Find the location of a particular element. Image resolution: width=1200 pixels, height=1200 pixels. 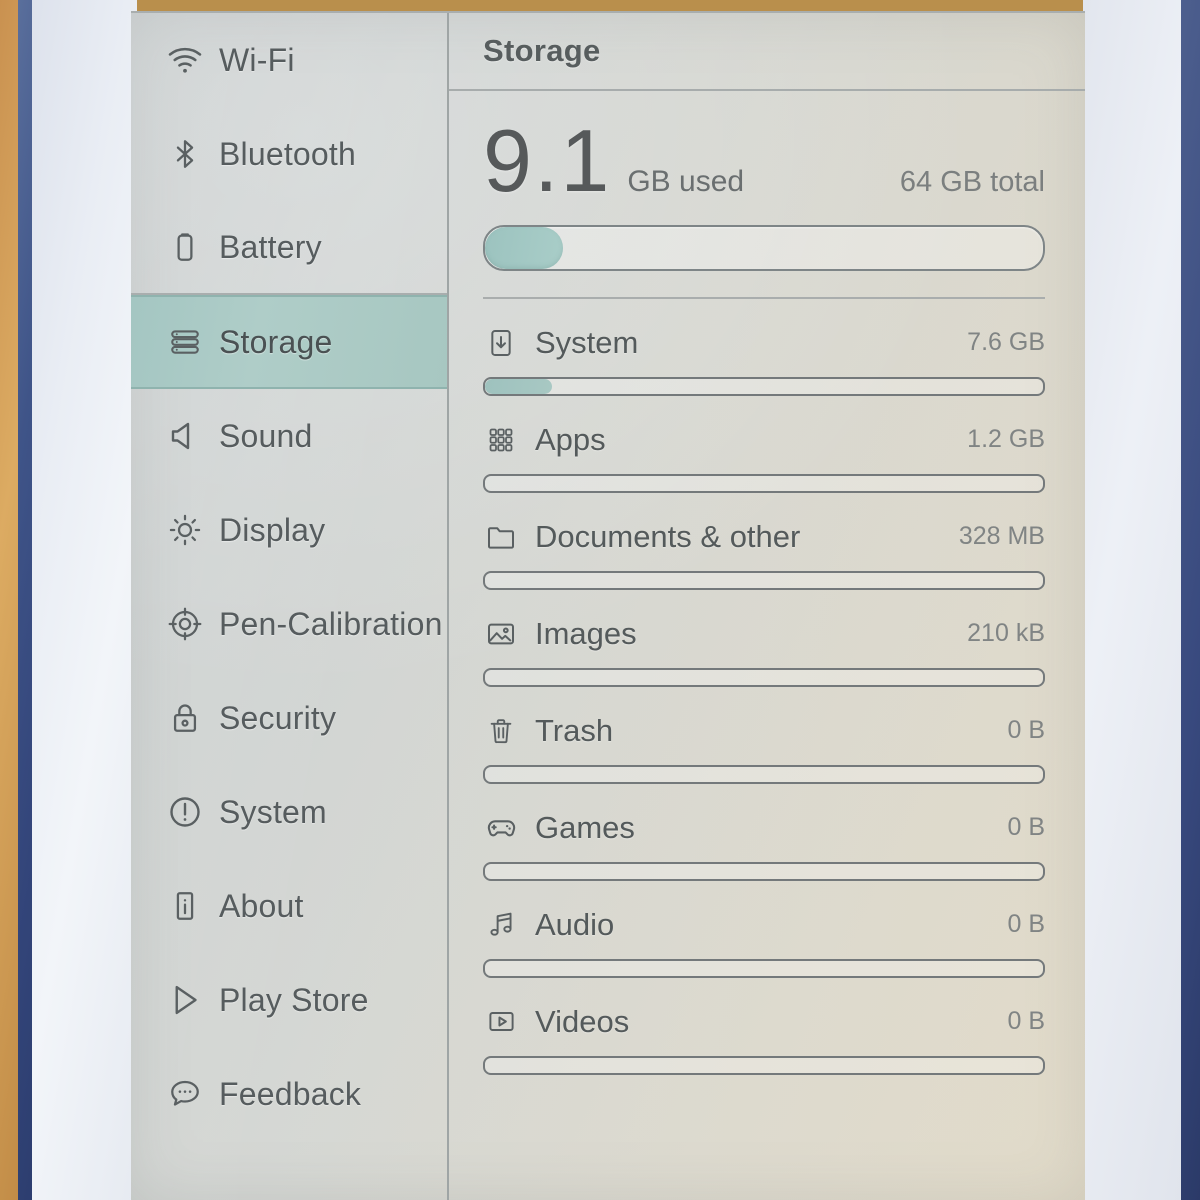

list-item: Trash 0 B is located at coordinates (764, 735).